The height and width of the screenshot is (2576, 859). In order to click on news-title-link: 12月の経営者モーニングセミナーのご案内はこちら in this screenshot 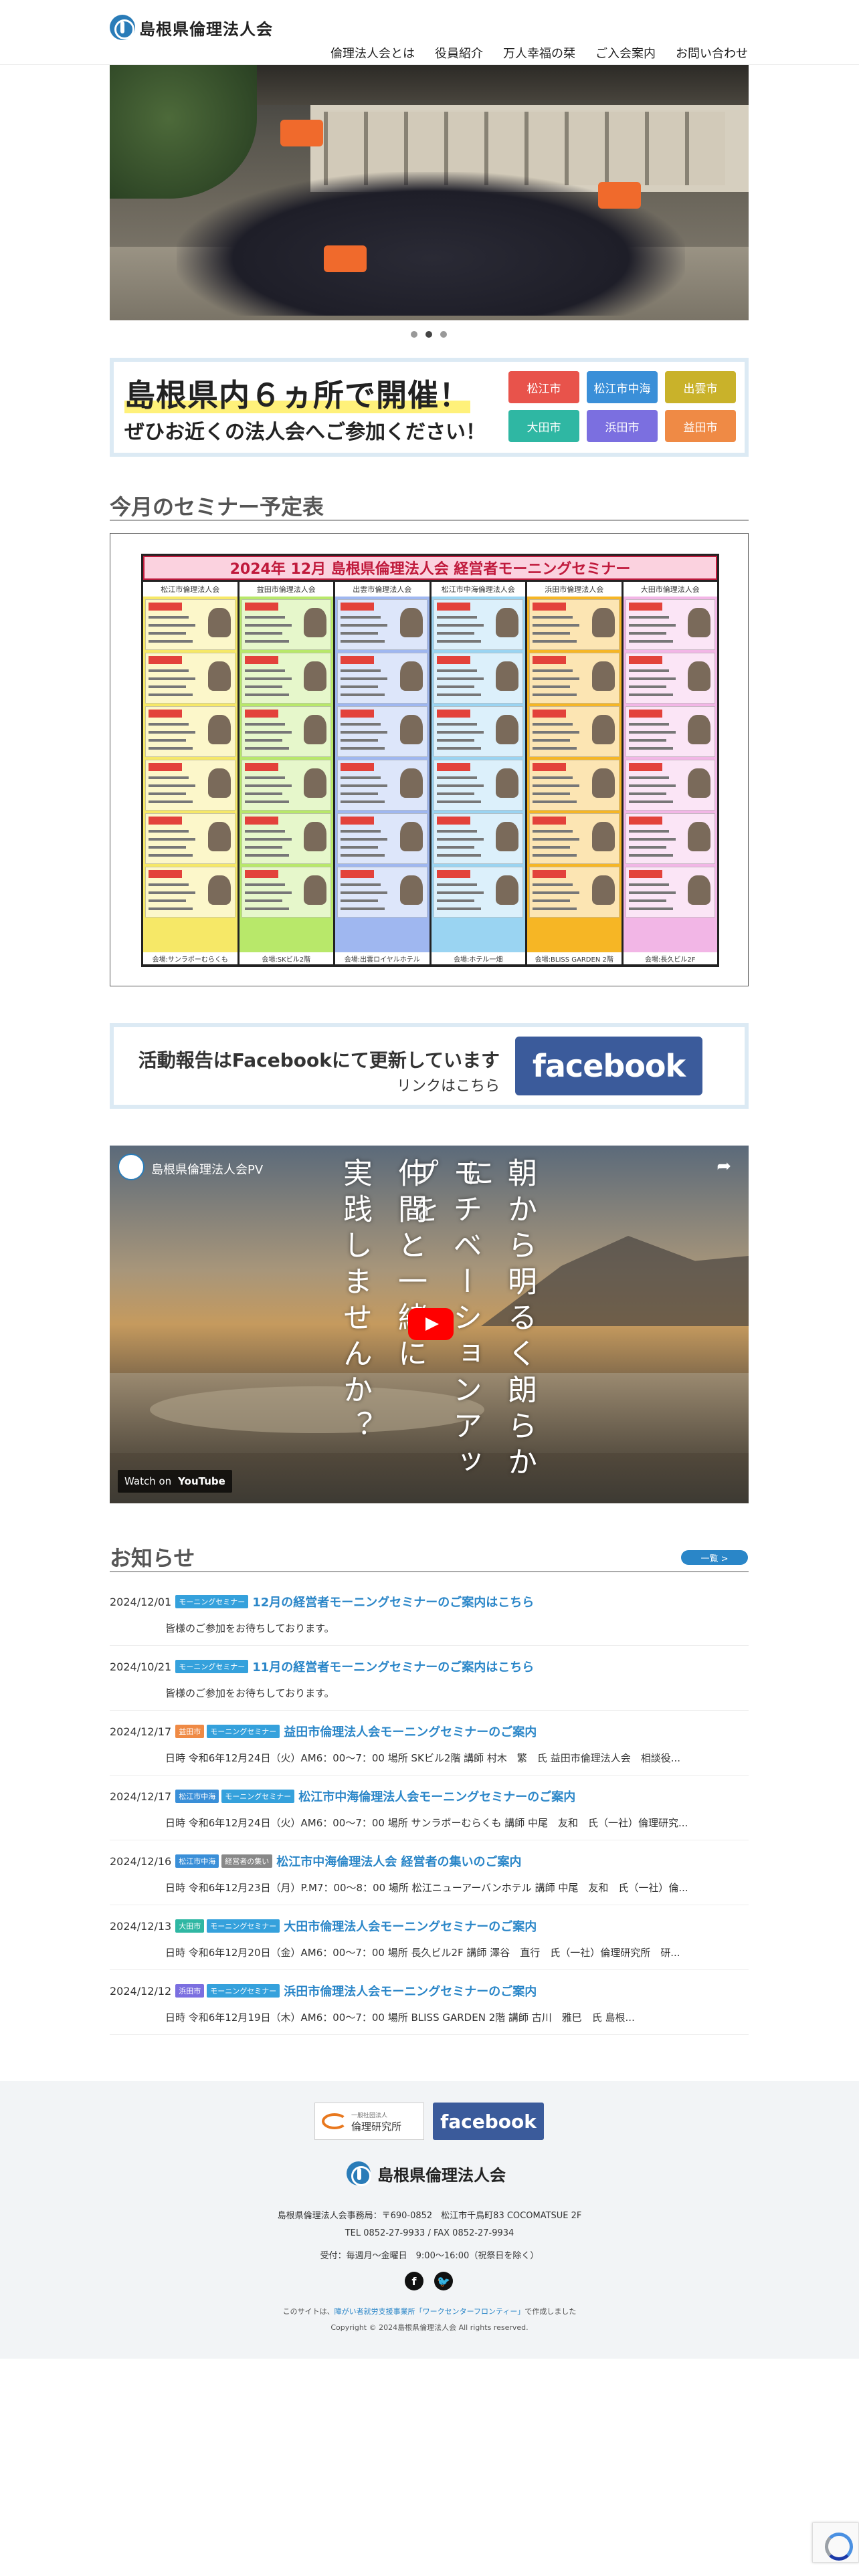, I will do `click(393, 1601)`.